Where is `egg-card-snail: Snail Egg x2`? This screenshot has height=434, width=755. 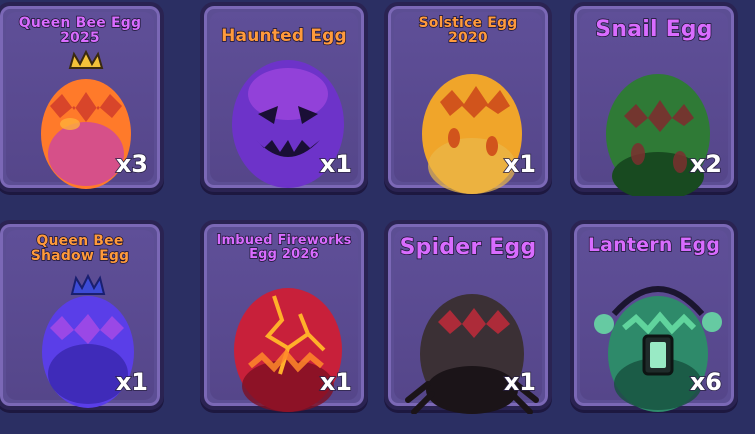
egg-card-snail: Snail Egg x2 is located at coordinates (654, 99).